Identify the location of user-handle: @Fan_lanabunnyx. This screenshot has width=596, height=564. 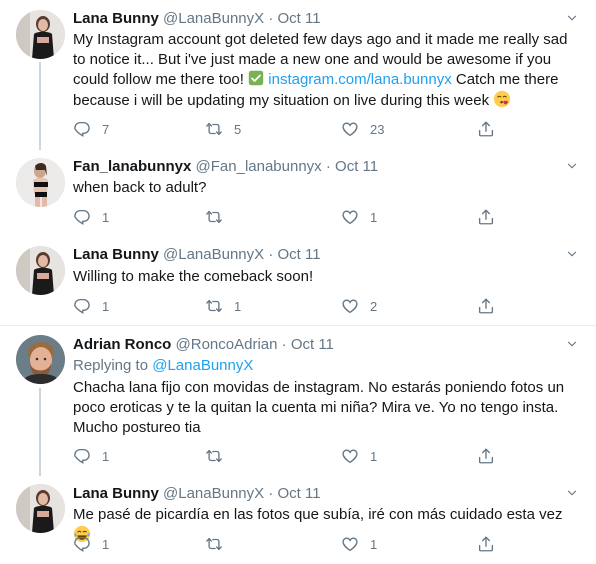
(259, 166).